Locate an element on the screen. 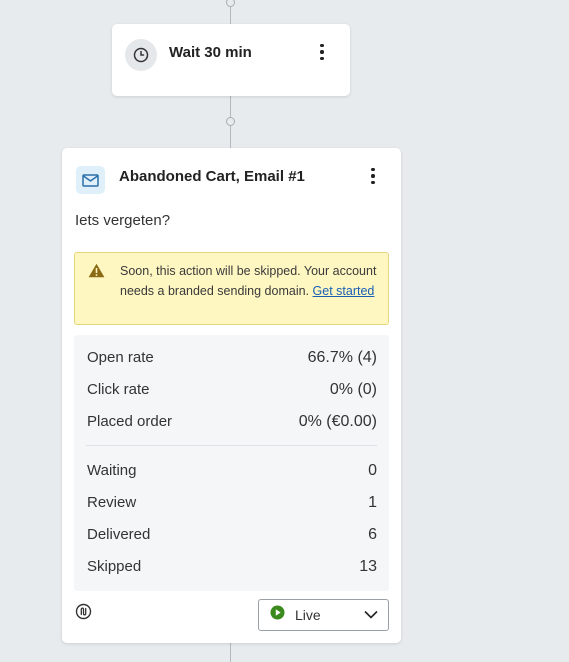 This screenshot has width=569, height=662. warning-icon is located at coordinates (96, 273).